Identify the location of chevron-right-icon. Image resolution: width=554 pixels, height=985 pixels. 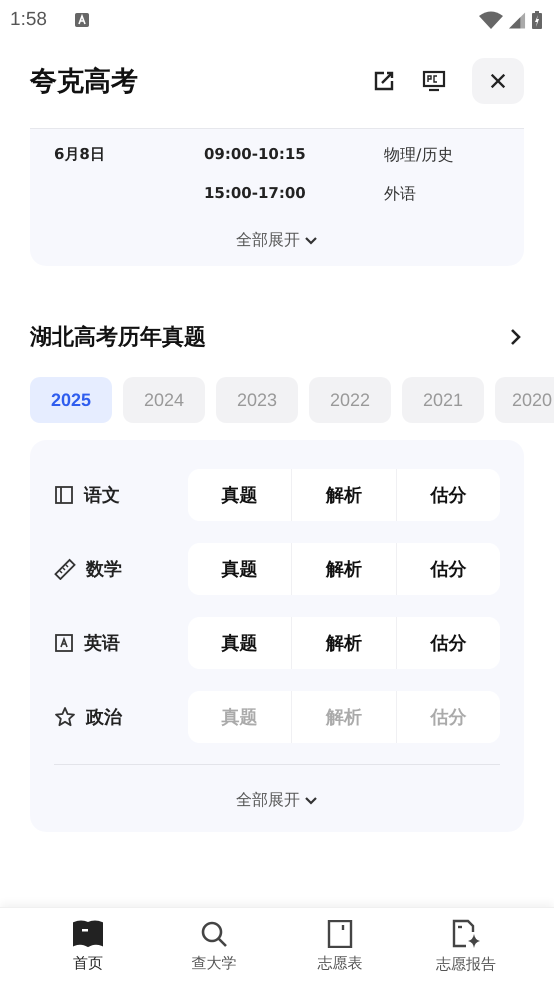
(516, 337).